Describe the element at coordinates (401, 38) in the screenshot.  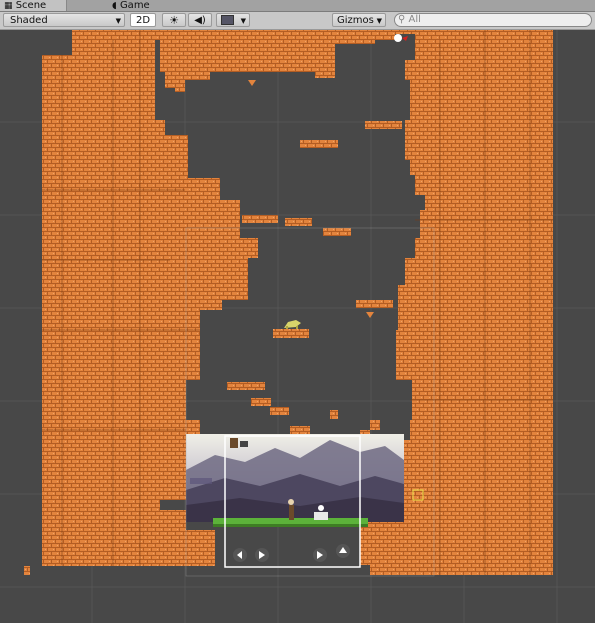
I see `flame-gizmo-icon` at that location.